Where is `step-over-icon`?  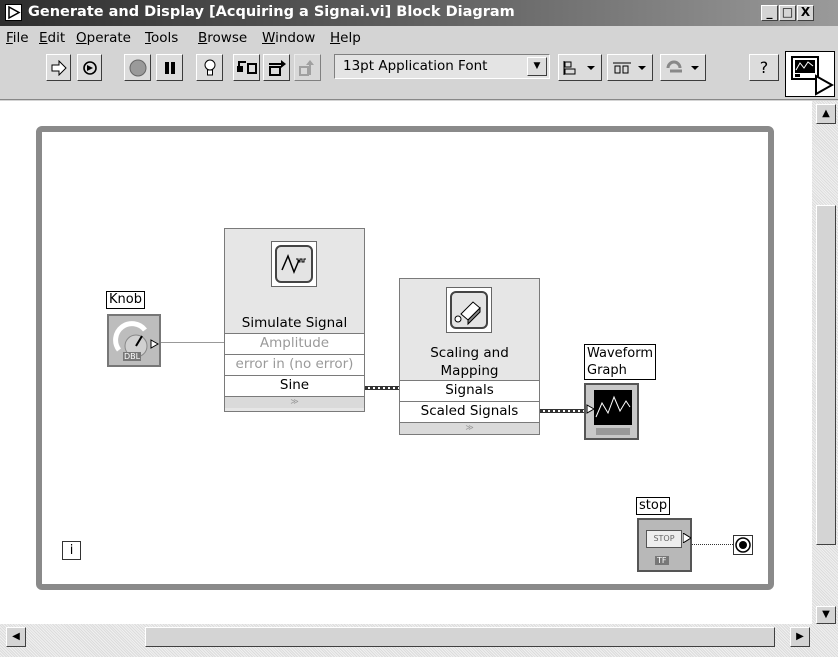
step-over-icon is located at coordinates (277, 67).